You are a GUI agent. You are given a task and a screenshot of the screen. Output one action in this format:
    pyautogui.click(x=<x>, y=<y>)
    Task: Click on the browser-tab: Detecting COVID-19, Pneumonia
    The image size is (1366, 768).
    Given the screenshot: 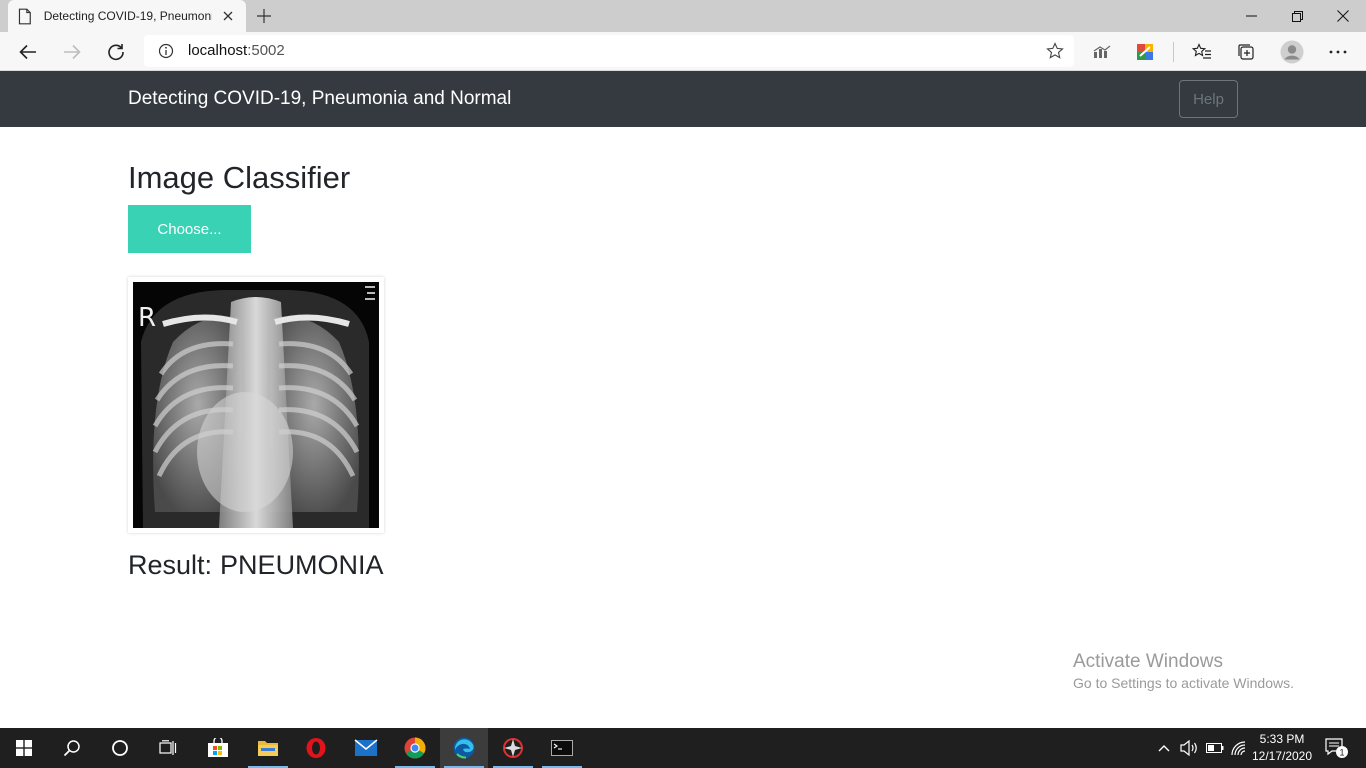 What is the action you would take?
    pyautogui.click(x=127, y=16)
    